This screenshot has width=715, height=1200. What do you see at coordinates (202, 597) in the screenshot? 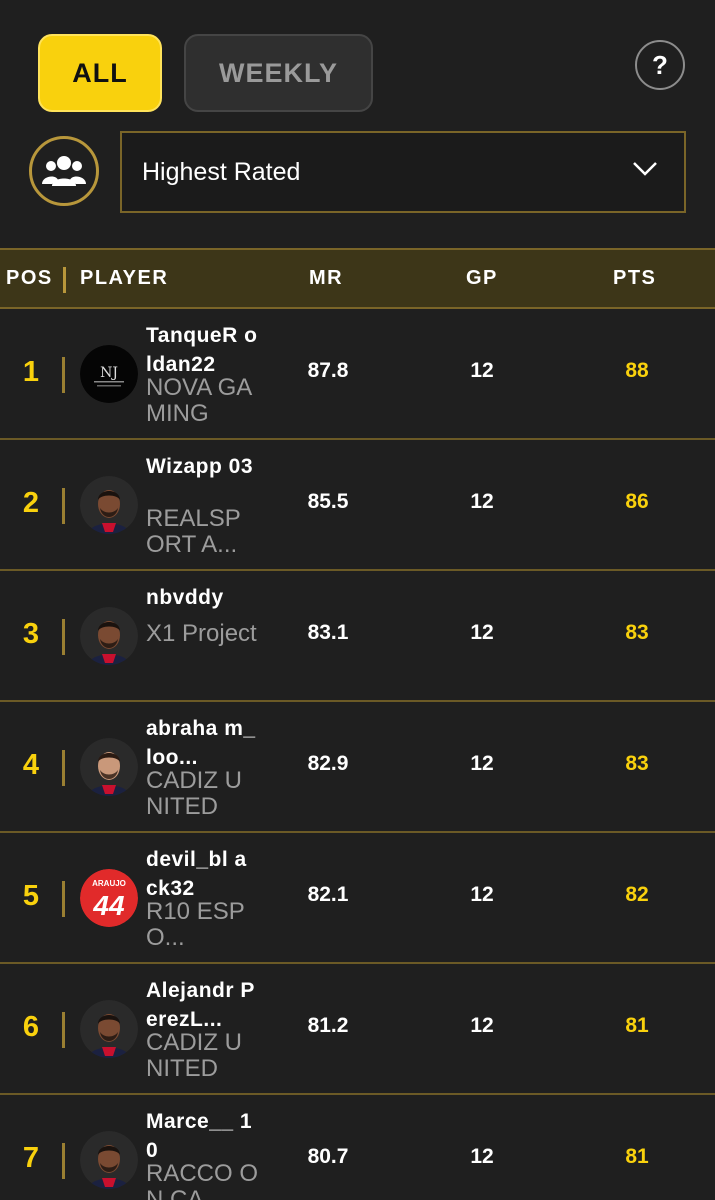
I see `player-name: nbvddy` at bounding box center [202, 597].